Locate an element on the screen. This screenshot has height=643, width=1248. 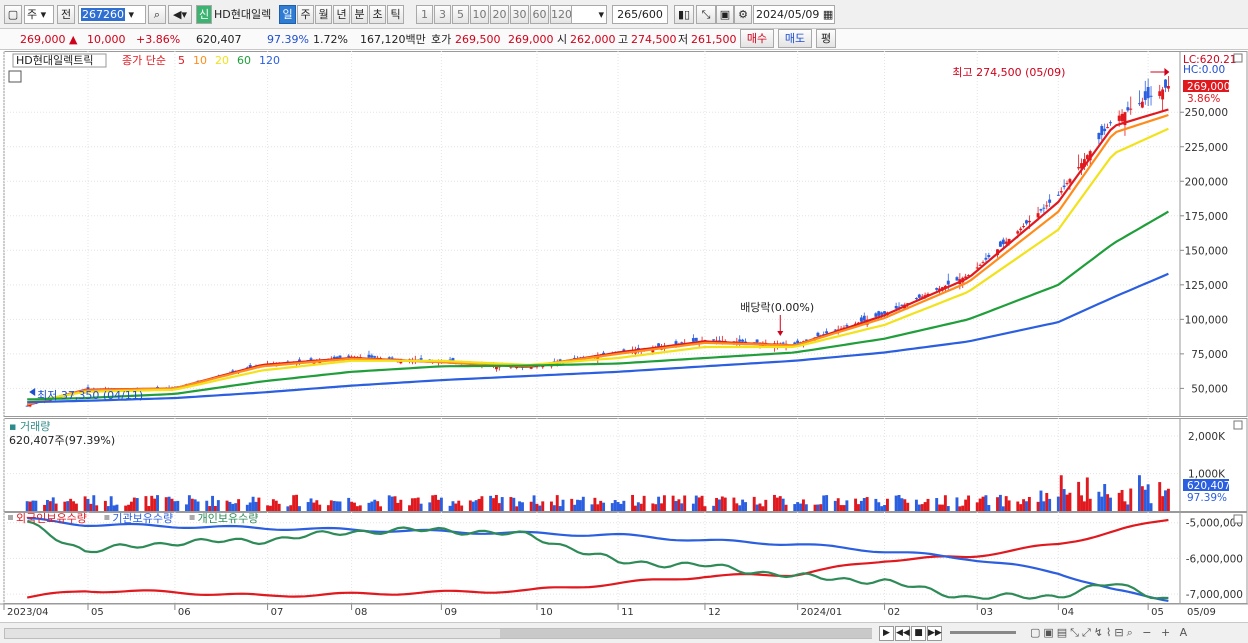
code-value: 267260 is located at coordinates (103, 14).